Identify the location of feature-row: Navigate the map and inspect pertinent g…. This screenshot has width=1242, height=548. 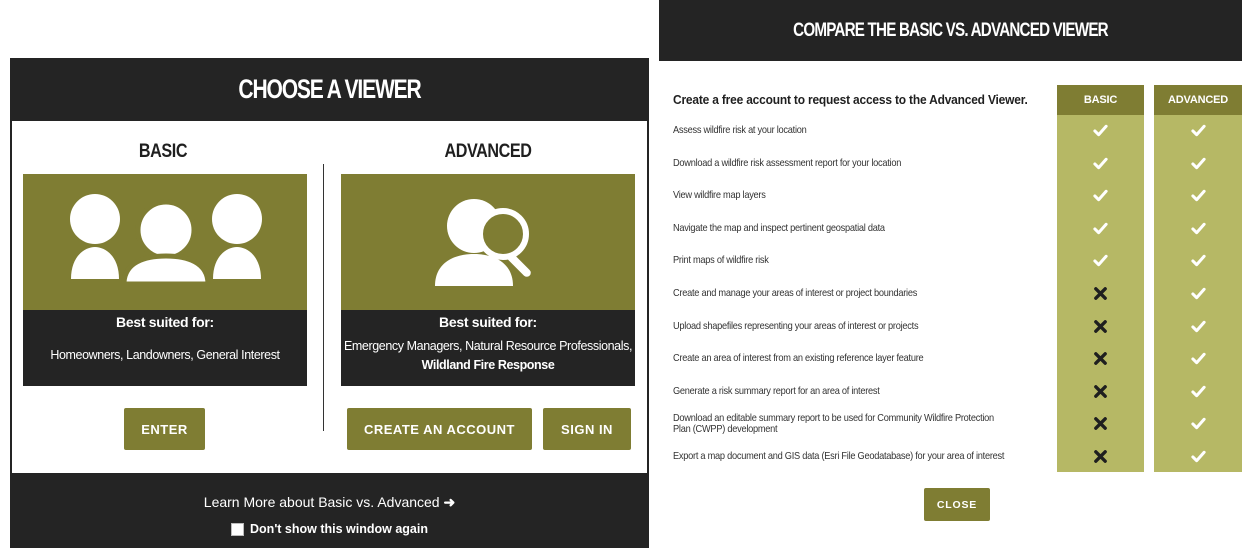
(950, 228).